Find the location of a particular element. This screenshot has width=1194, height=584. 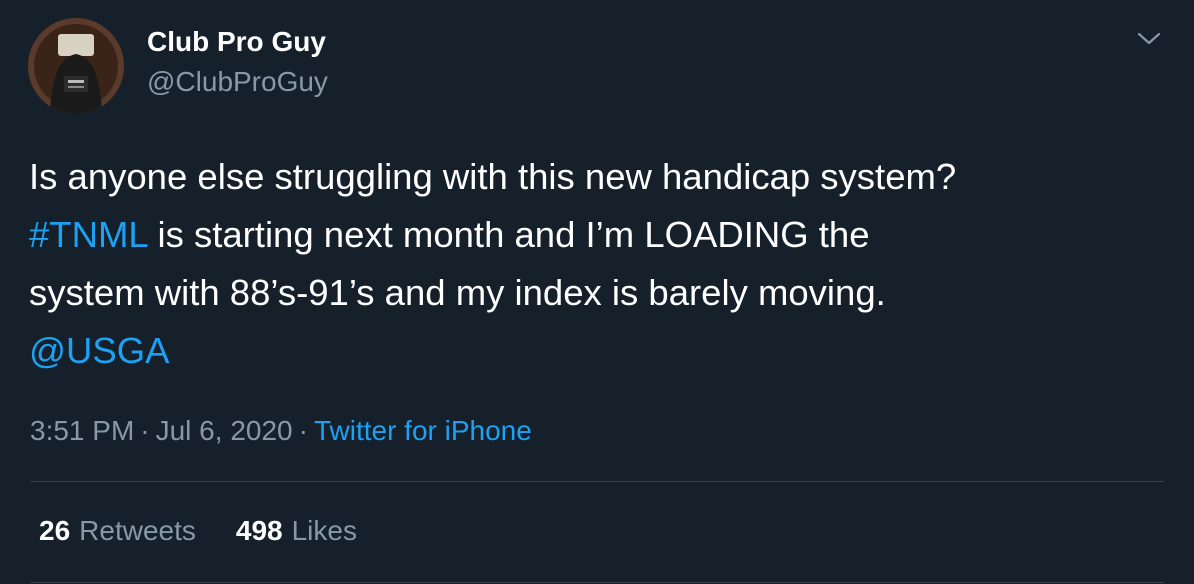

retweets-label: Retweets is located at coordinates (137, 530).